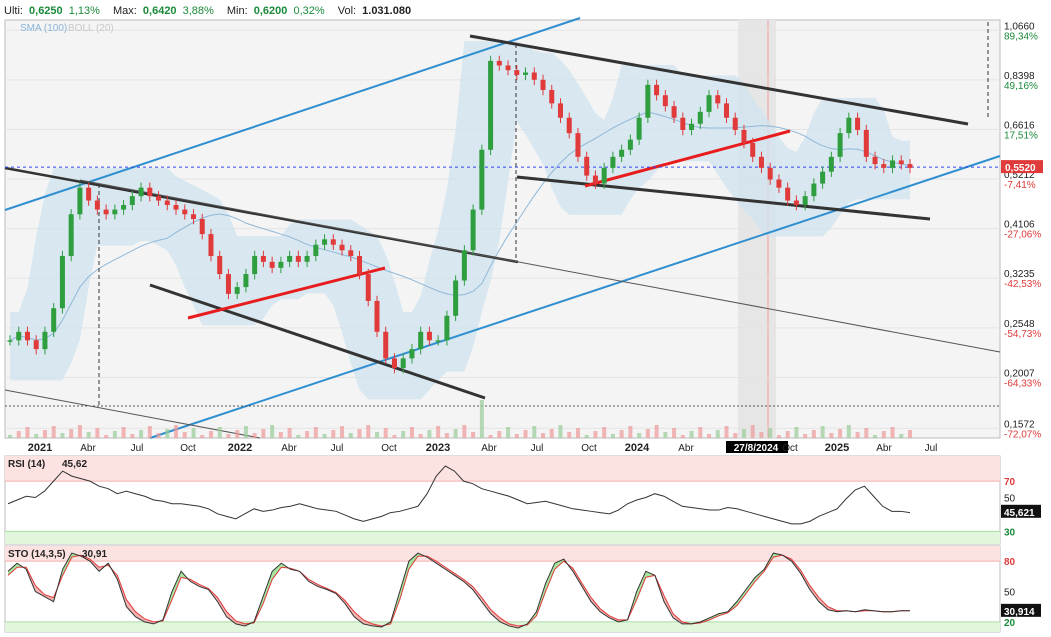 This screenshot has width=1051, height=637. I want to click on x-tick-label: 2021, so click(40, 448).